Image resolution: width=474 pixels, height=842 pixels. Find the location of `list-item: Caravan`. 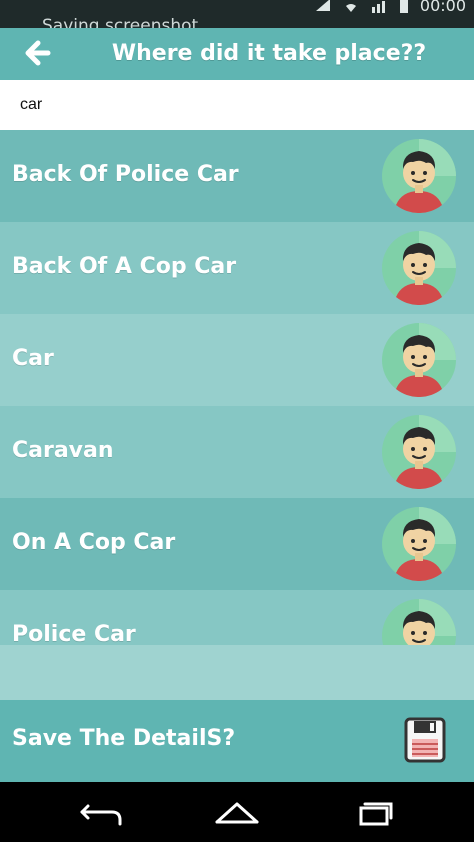

list-item: Caravan is located at coordinates (237, 452).